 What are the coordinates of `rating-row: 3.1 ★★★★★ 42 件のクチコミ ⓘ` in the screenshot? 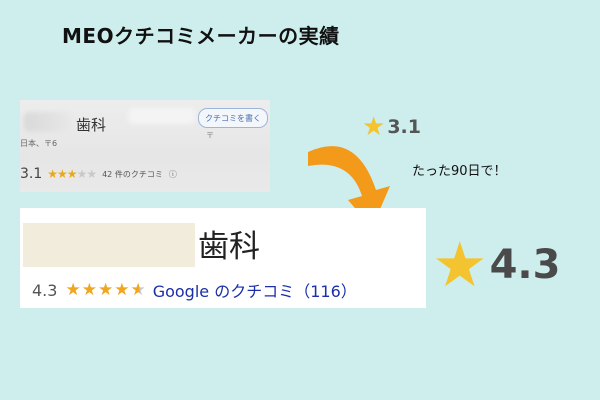 It's located at (98, 174).